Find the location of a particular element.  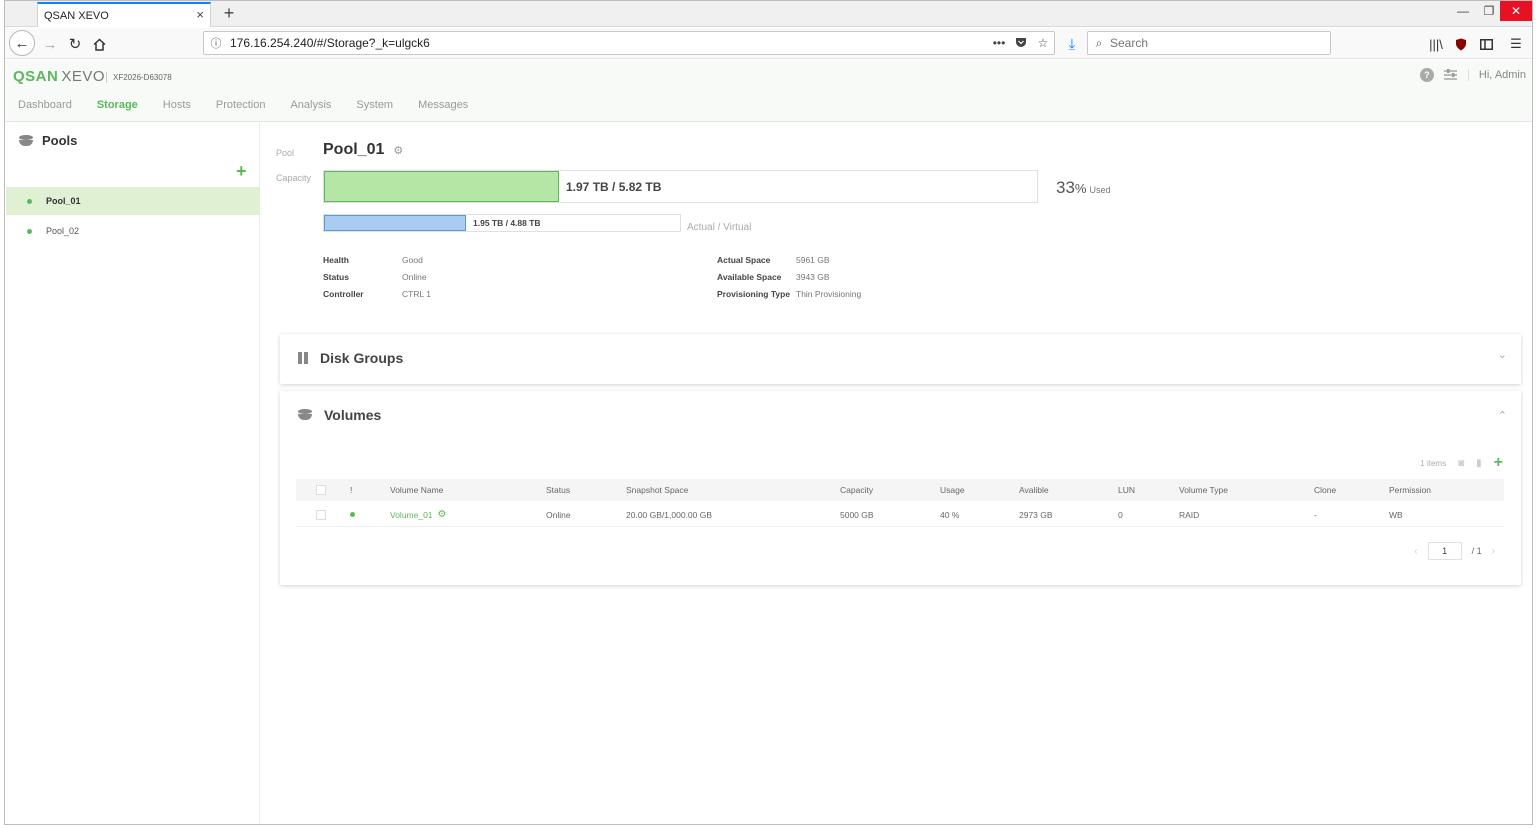

page-number-input is located at coordinates (1444, 551).